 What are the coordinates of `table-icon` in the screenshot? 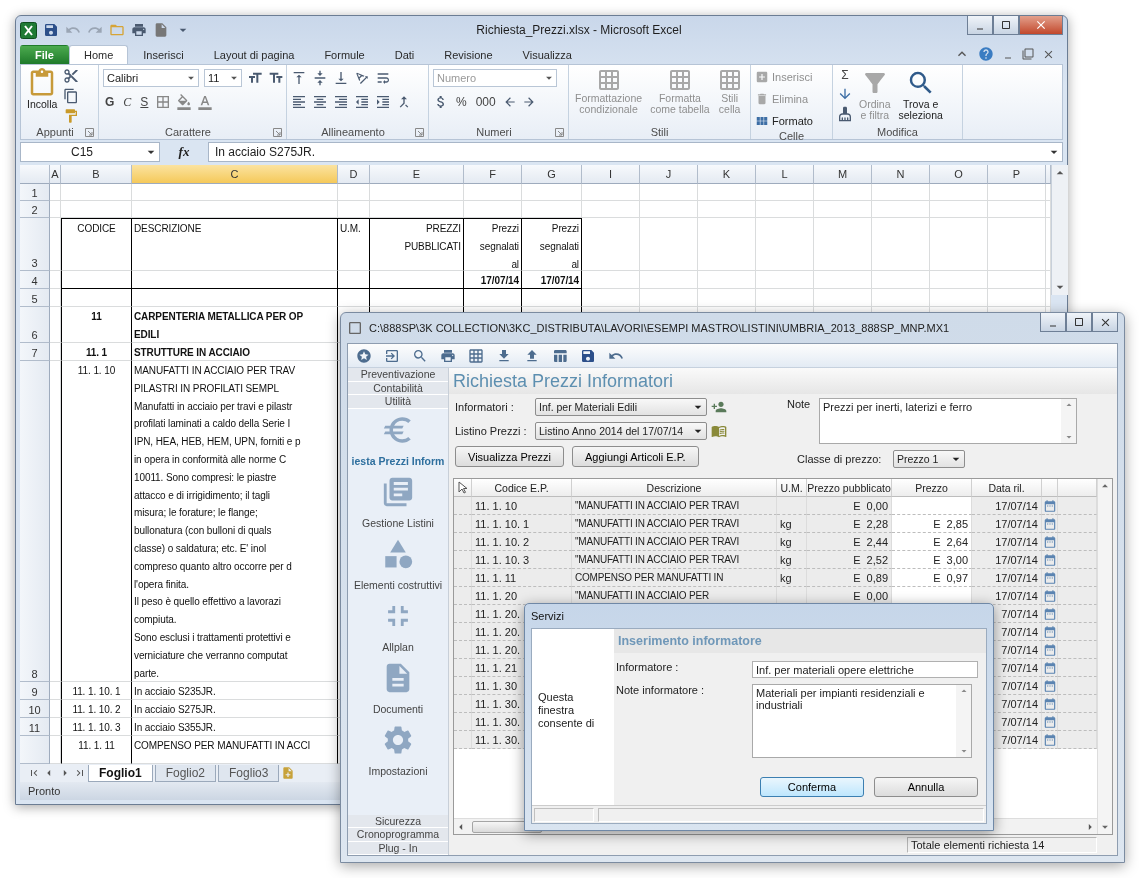 It's located at (560, 355).